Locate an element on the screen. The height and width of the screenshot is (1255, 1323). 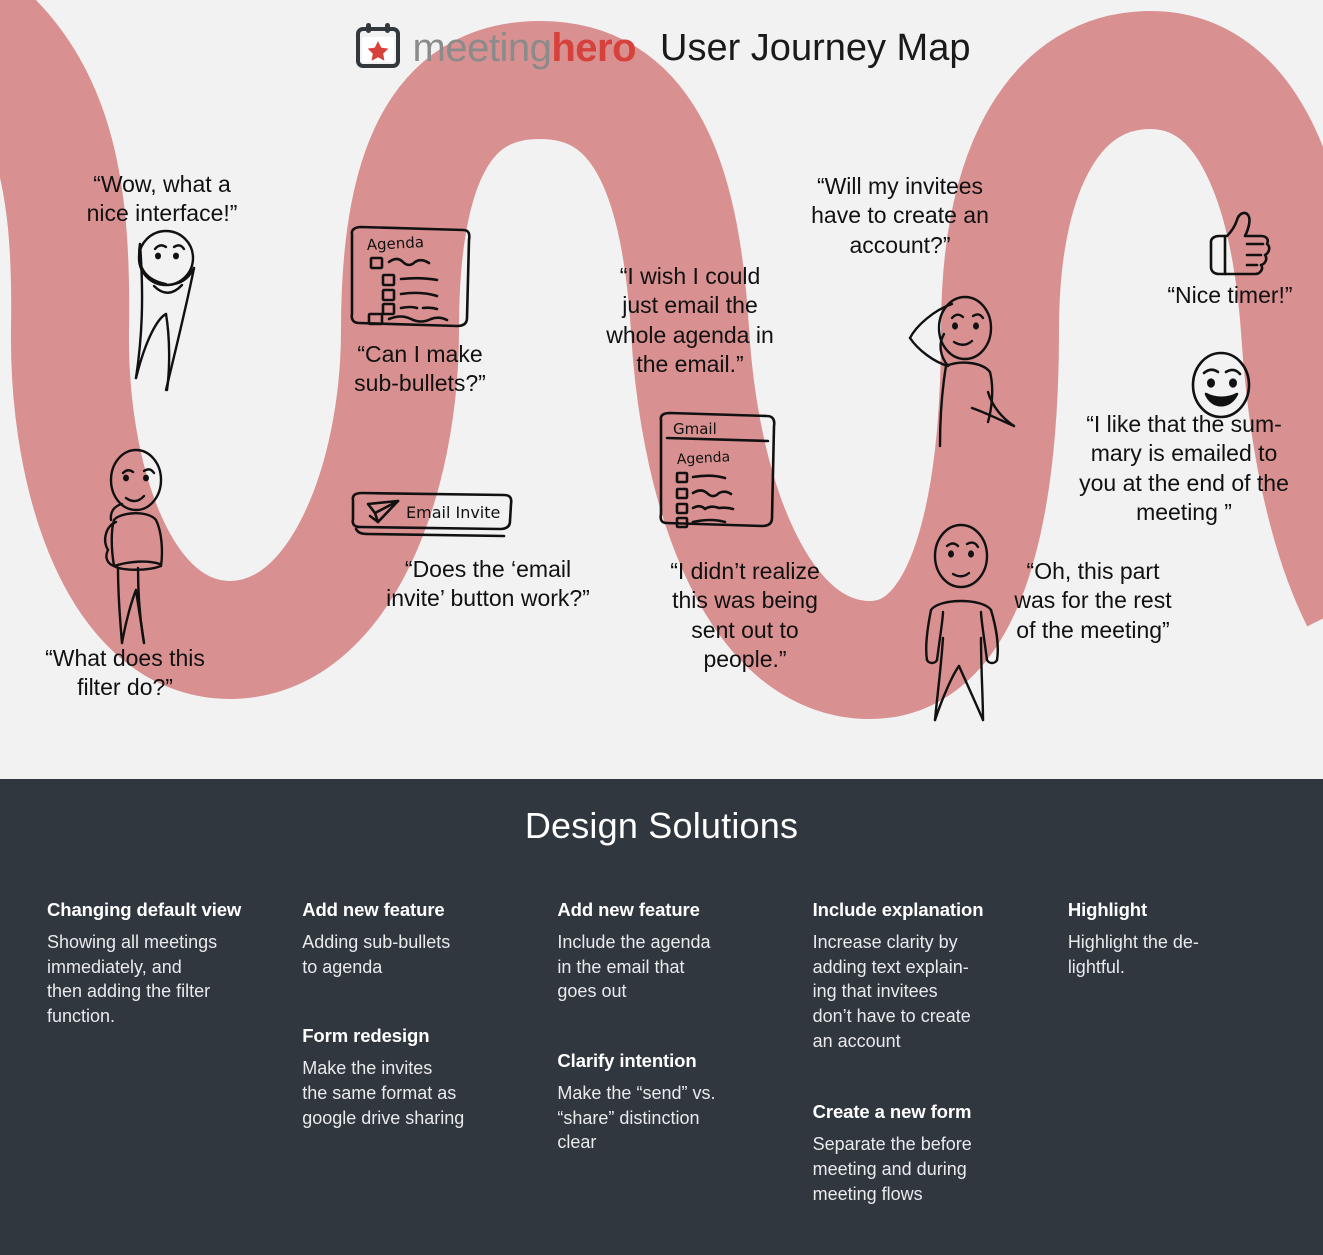
solution-heading: Highlight is located at coordinates (1107, 909).